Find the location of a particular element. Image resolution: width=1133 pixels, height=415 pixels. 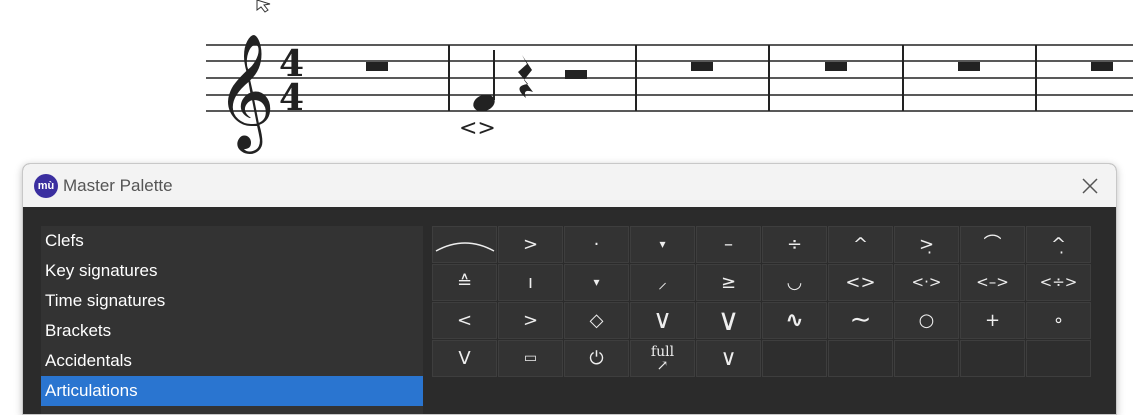

articulation-harmonic: ∘ is located at coordinates (1058, 320).